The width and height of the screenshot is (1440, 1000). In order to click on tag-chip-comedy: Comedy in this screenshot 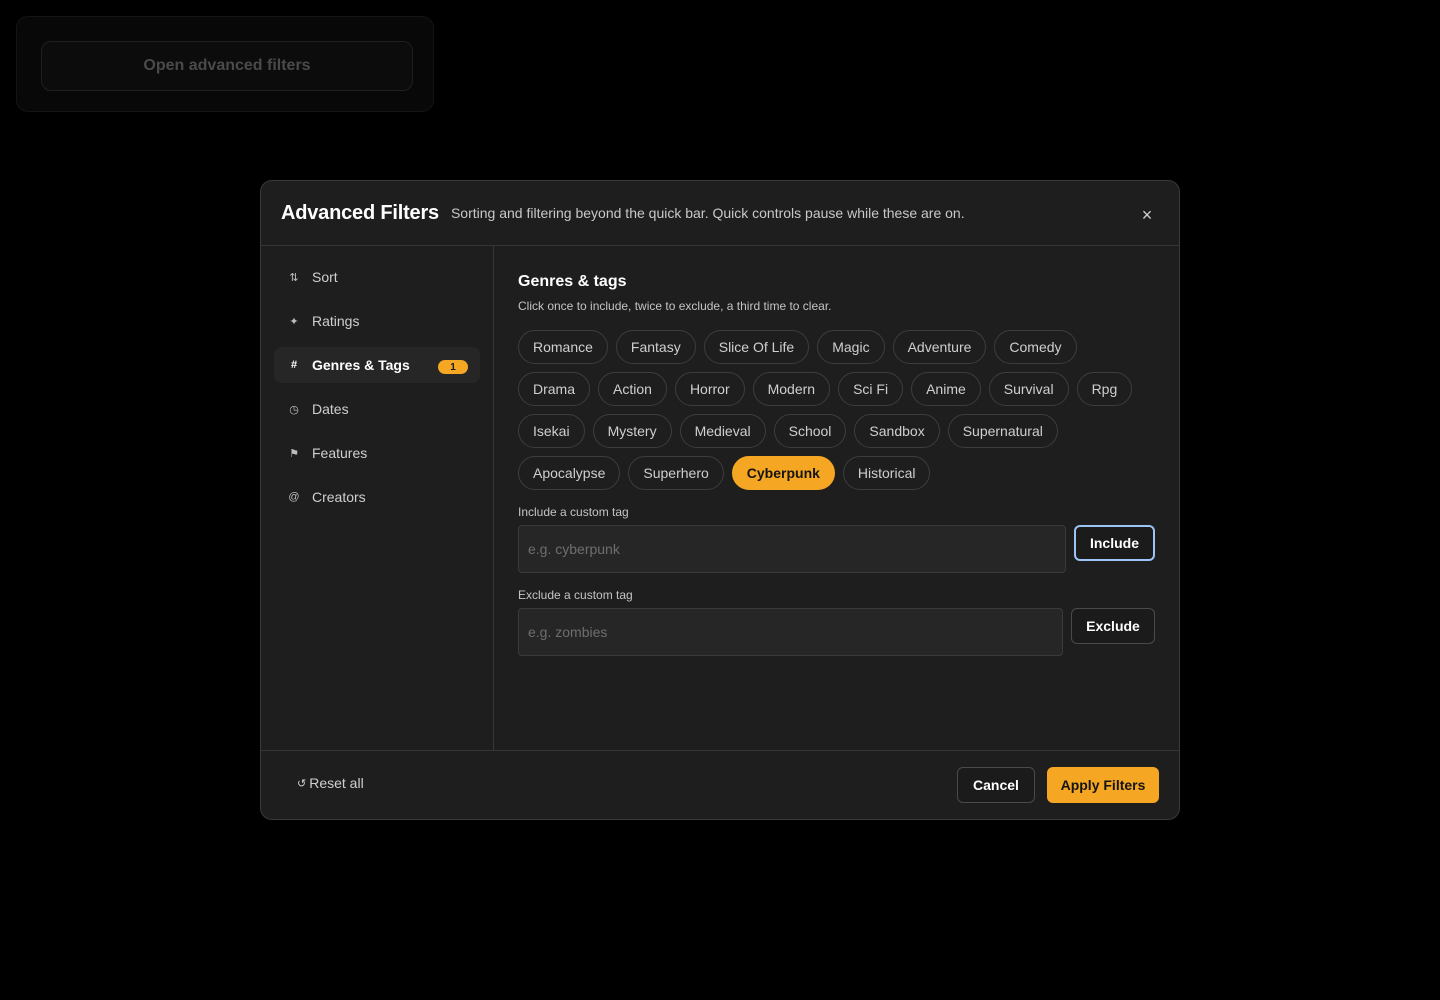, I will do `click(1035, 347)`.